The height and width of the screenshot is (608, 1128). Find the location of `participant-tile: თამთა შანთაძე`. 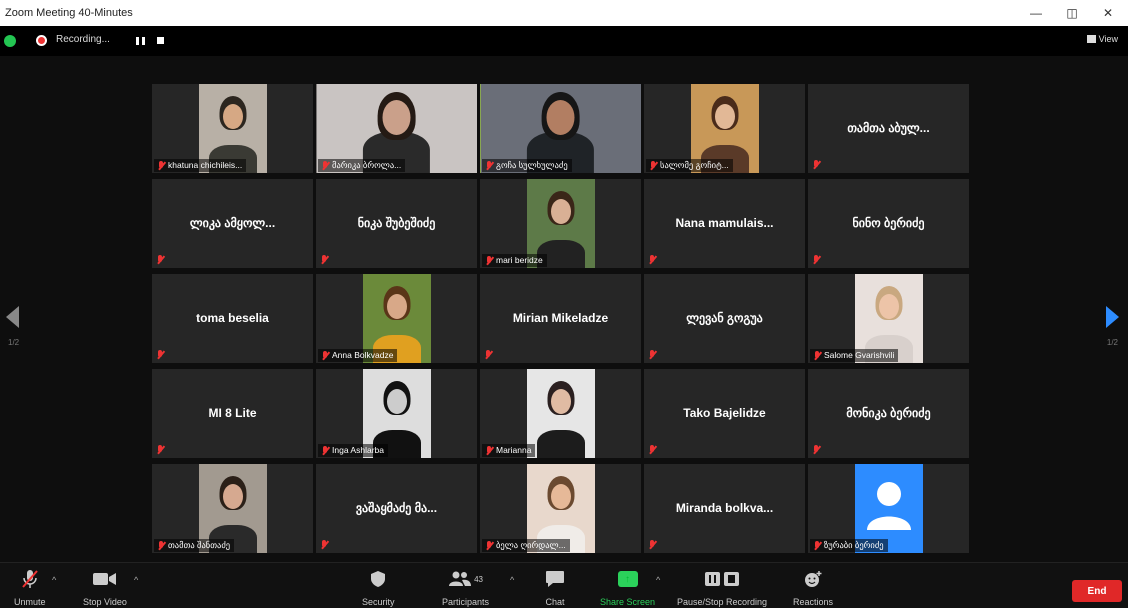

participant-tile: თამთა შანთაძე is located at coordinates (232, 508).